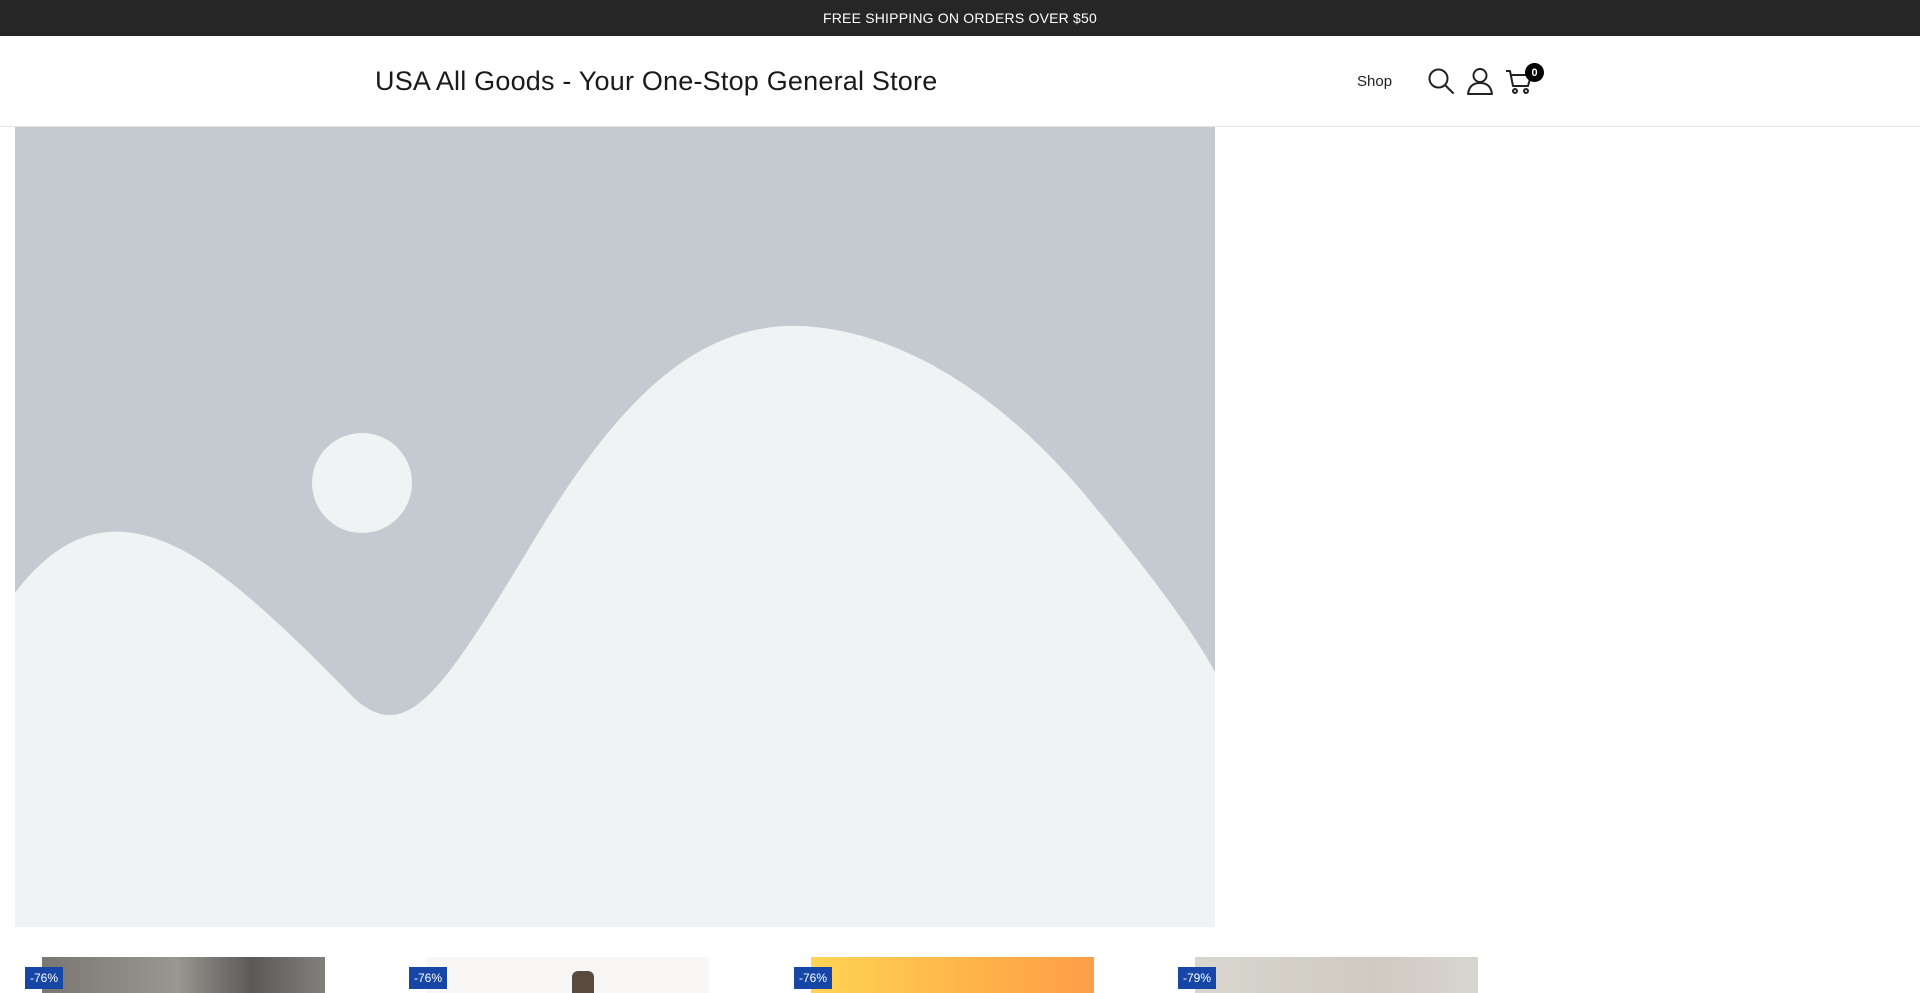 This screenshot has height=993, width=1920. What do you see at coordinates (1441, 81) in the screenshot?
I see `search-icon` at bounding box center [1441, 81].